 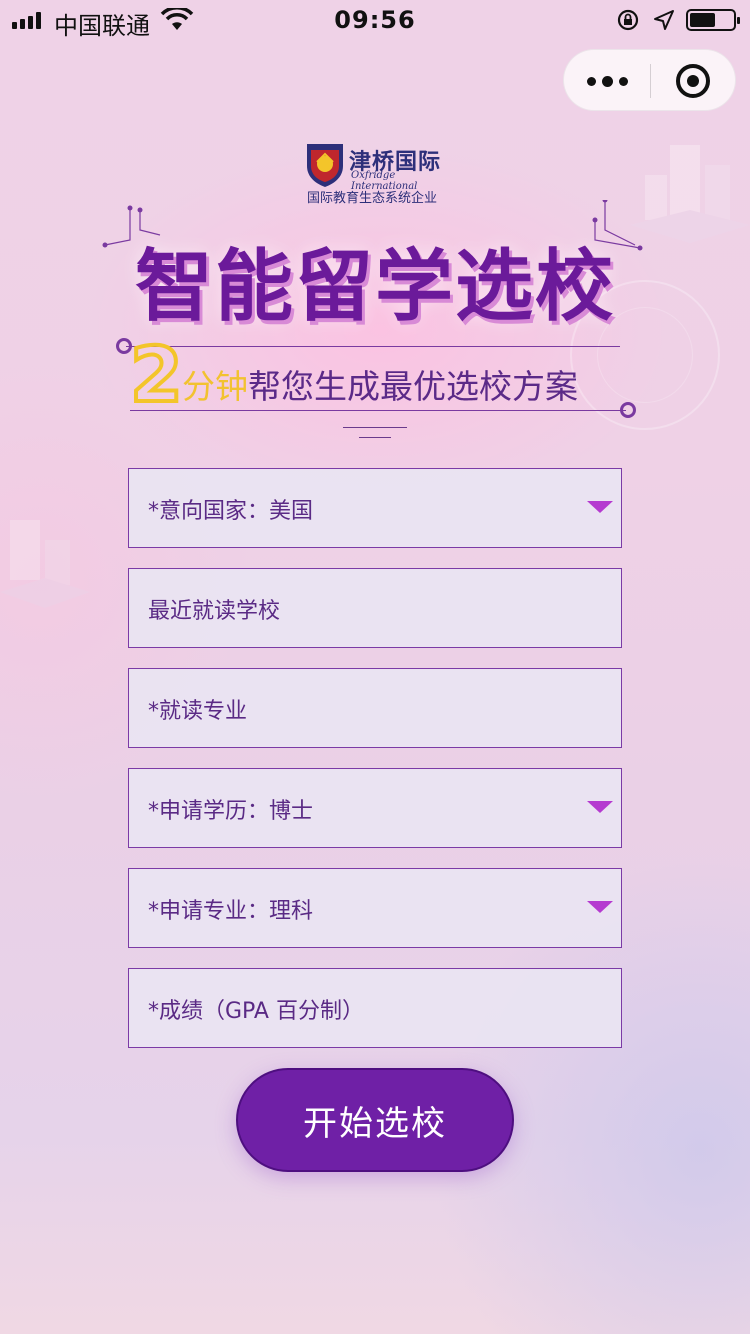 I want to click on rotation-lock-icon, so click(x=628, y=20).